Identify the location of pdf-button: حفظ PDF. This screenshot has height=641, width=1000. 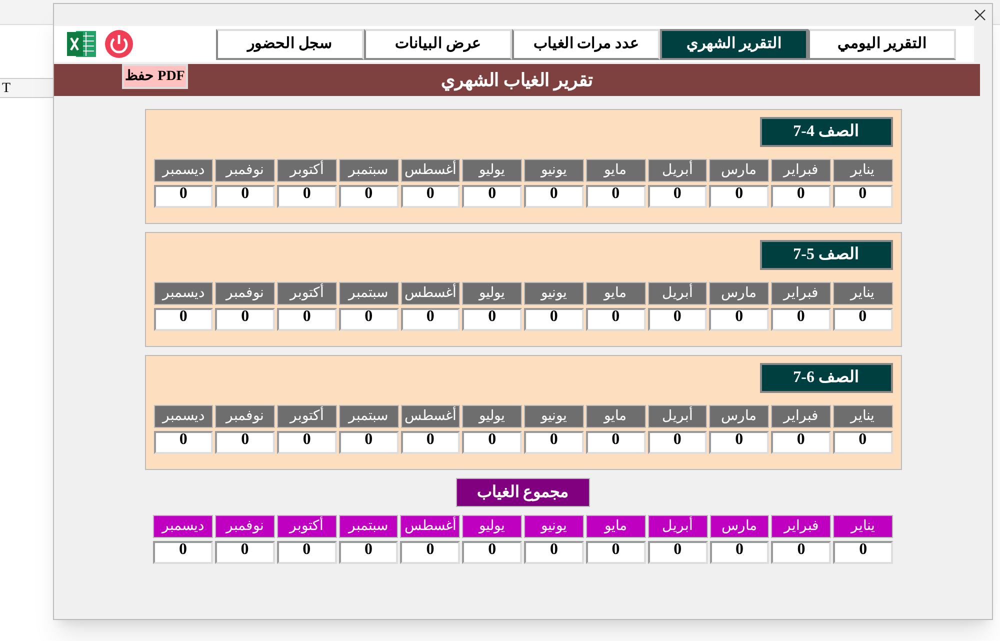
(155, 76).